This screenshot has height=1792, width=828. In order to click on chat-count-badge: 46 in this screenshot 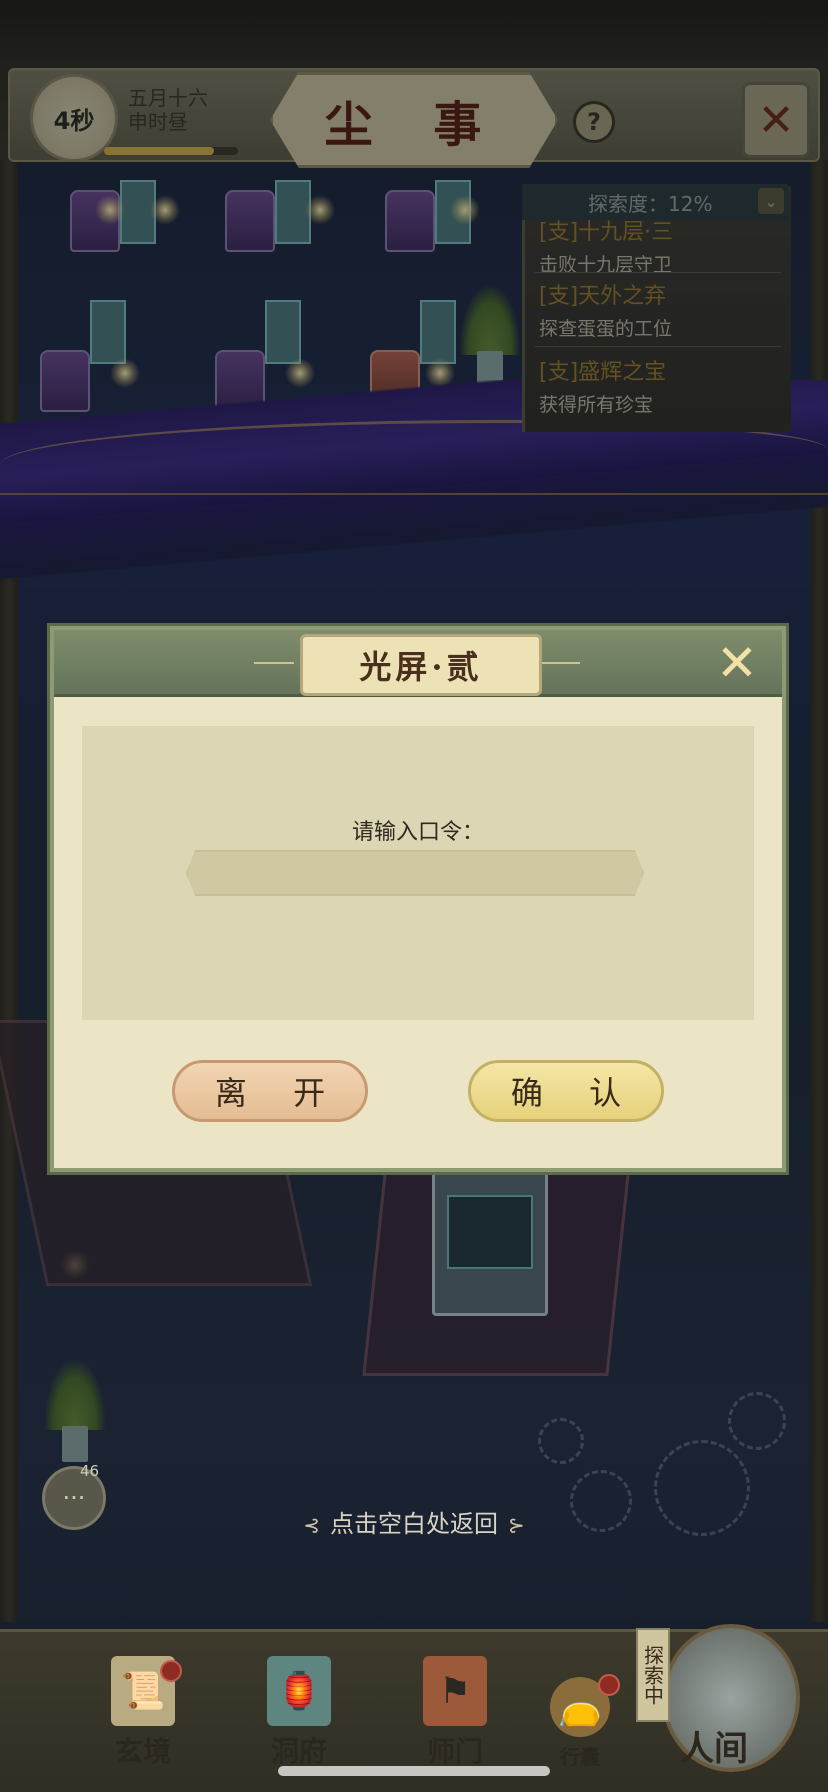, I will do `click(90, 1471)`.